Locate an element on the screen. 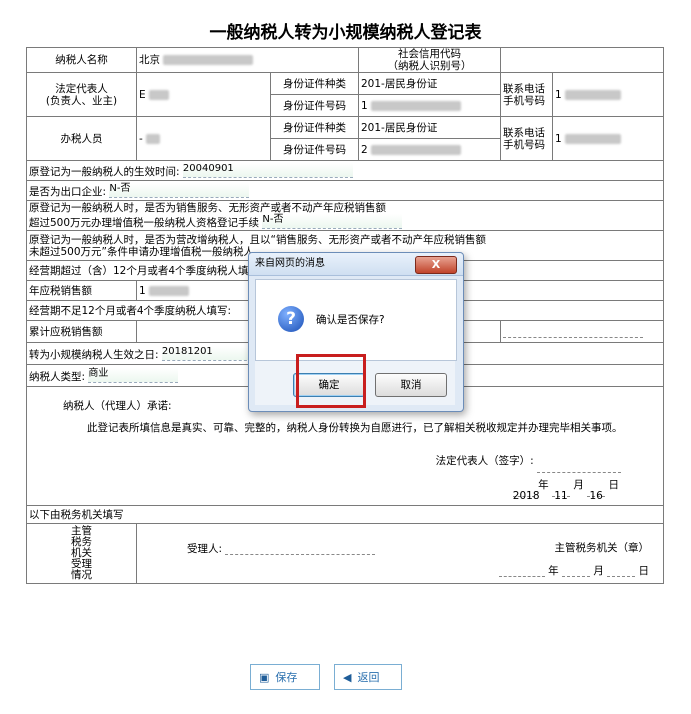  tax-office-fill: 以下由税务机关填写 is located at coordinates (345, 514).